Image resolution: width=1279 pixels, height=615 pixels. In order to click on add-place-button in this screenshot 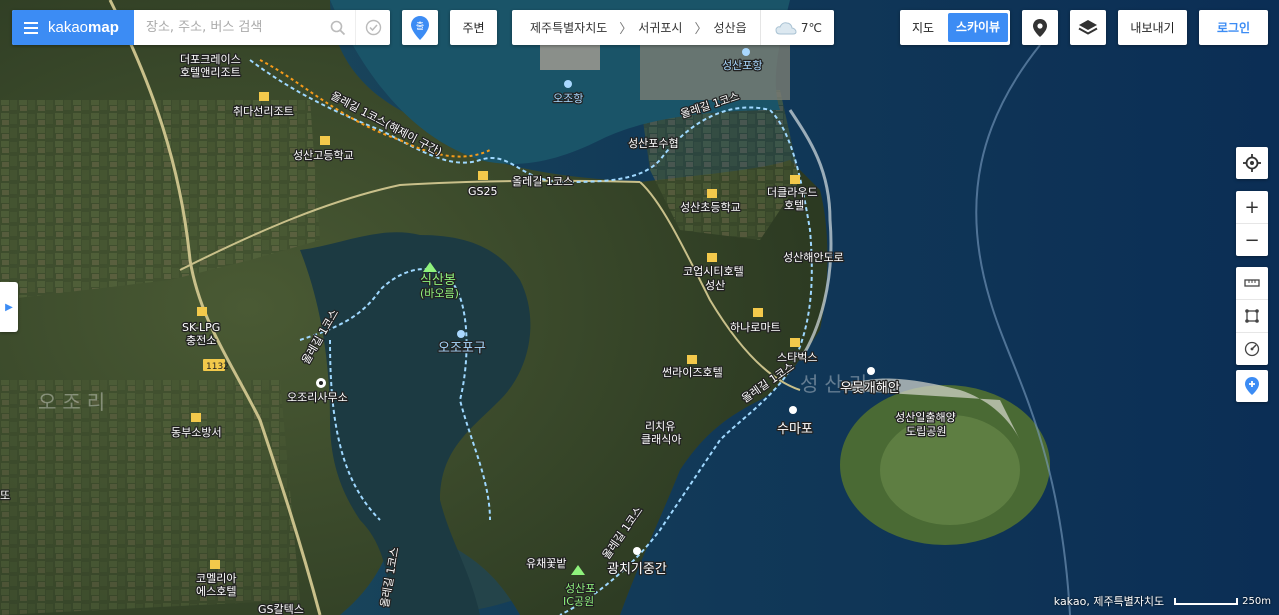, I will do `click(1252, 386)`.